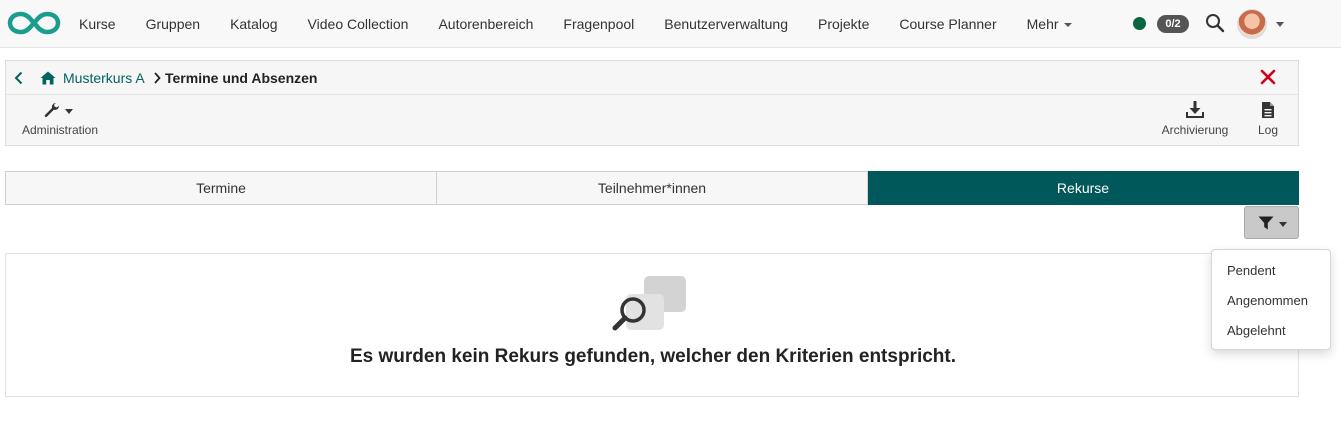  What do you see at coordinates (19, 78) in the screenshot?
I see `back-icon` at bounding box center [19, 78].